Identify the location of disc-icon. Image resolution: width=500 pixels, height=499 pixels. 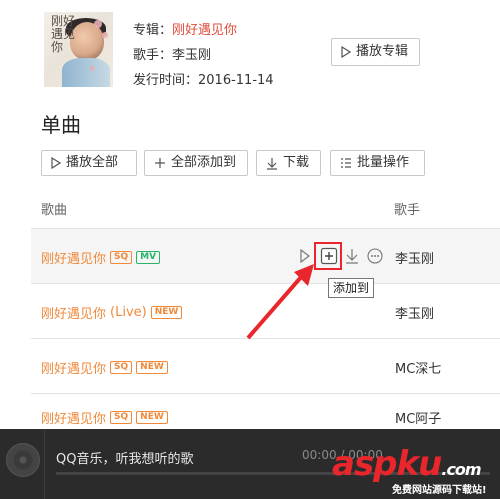
(23, 460).